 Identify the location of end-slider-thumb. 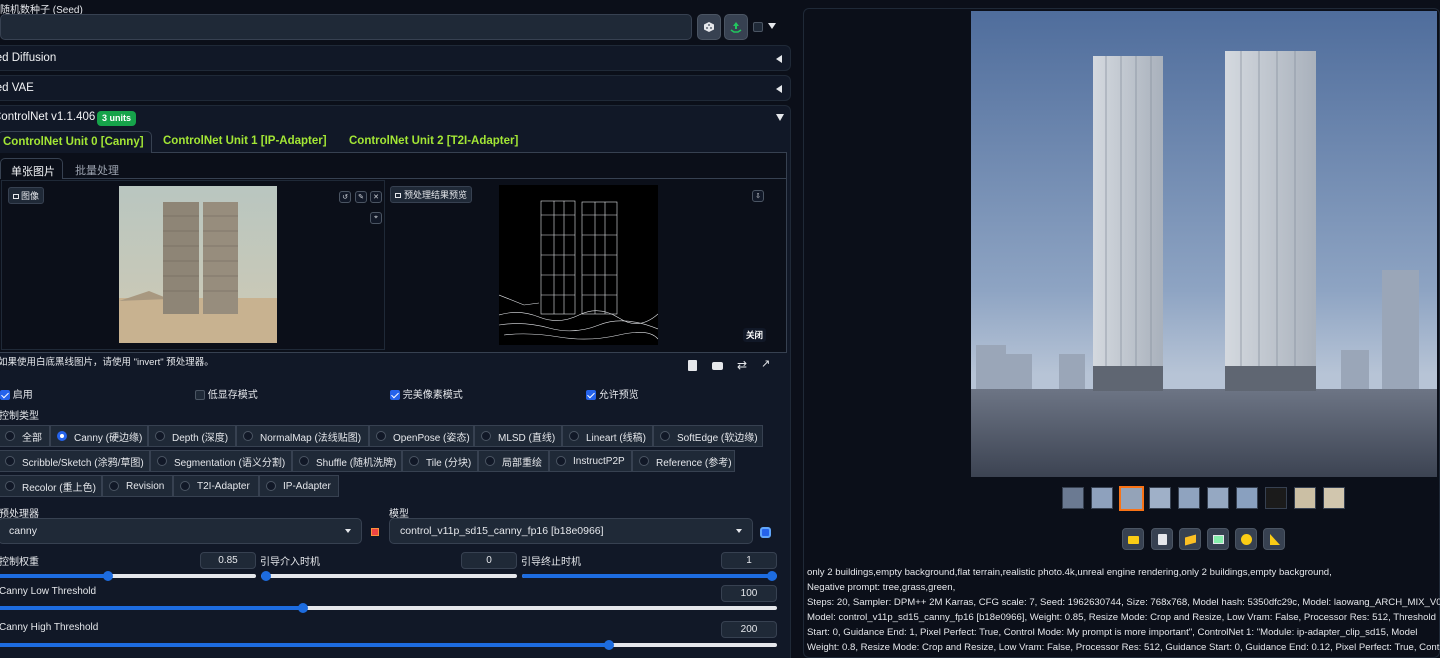
(772, 576).